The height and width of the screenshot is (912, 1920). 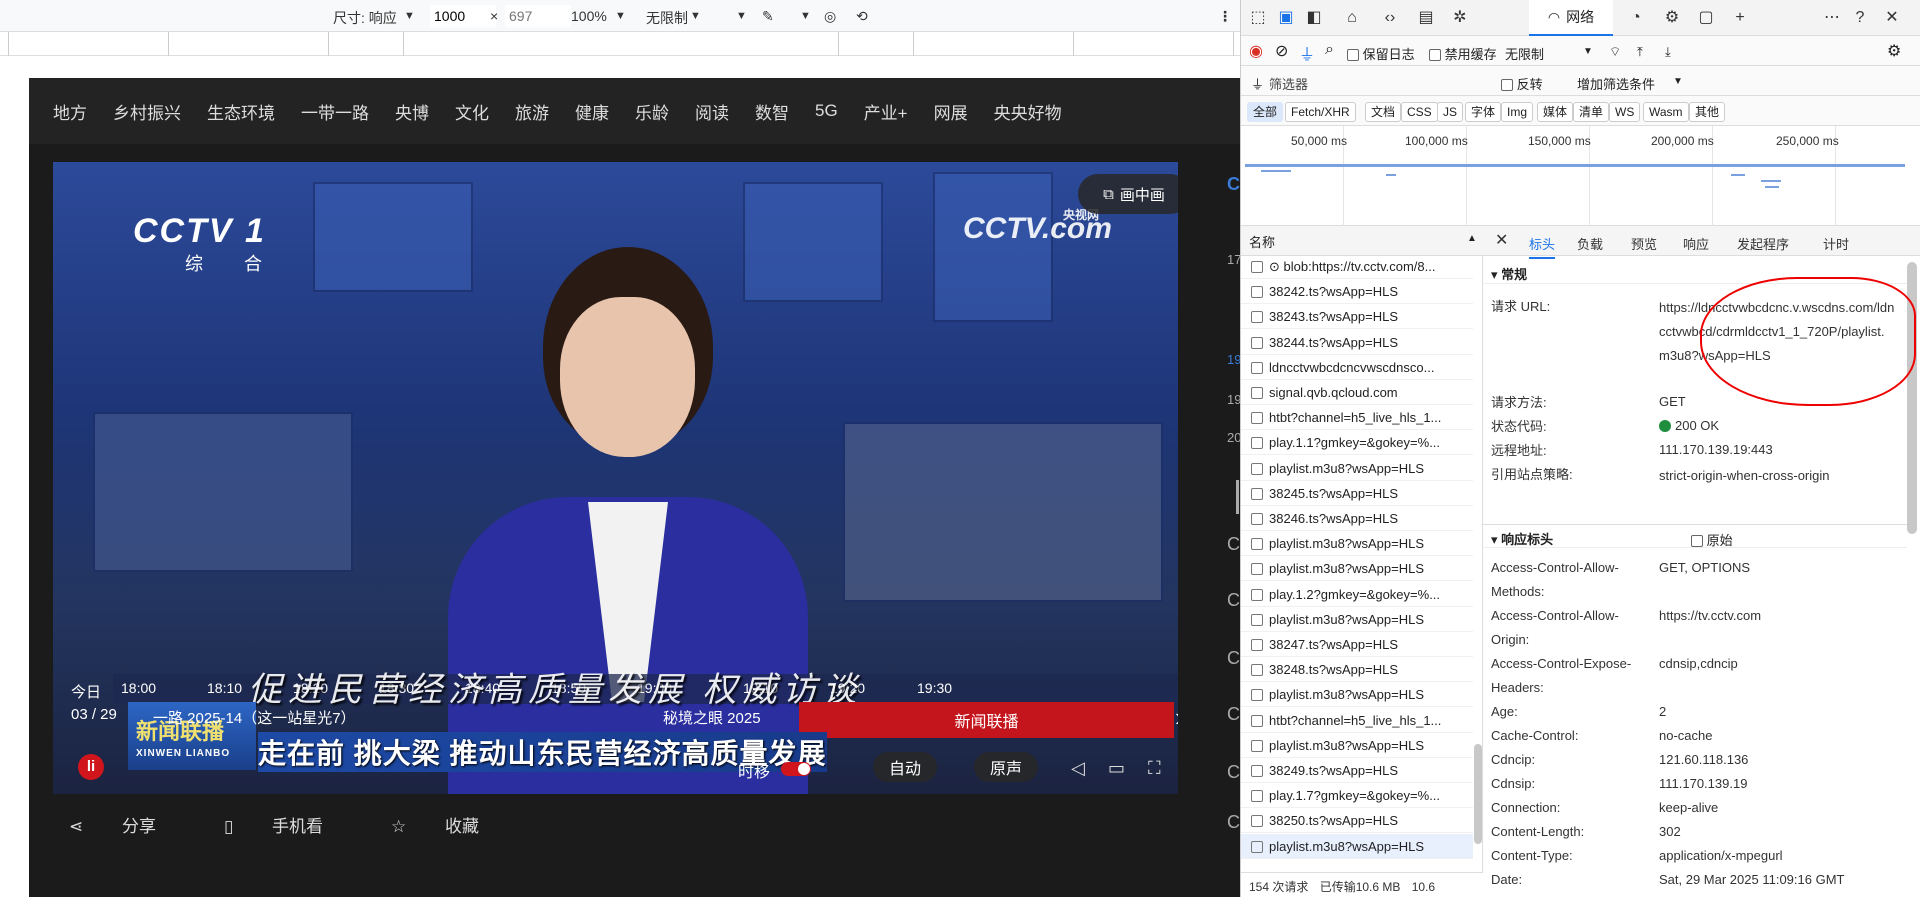 What do you see at coordinates (254, 717) in the screenshot?
I see `episode-label: 一路 2025-14（这一站星光7）` at bounding box center [254, 717].